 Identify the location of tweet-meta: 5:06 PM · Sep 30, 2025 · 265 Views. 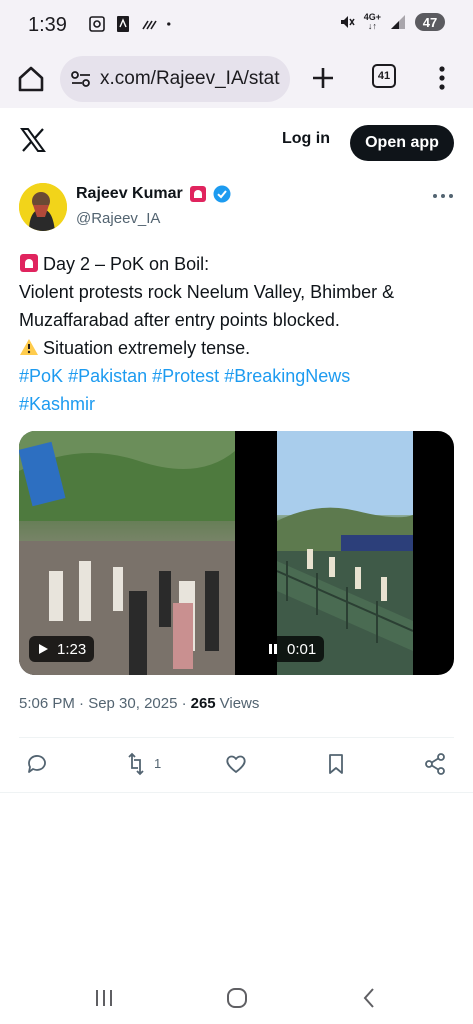
(139, 703).